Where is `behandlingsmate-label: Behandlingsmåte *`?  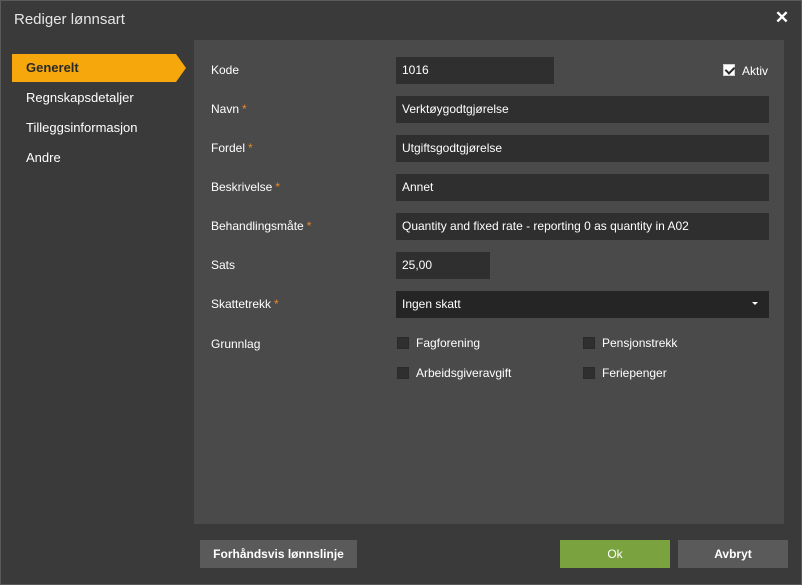 behandlingsmate-label: Behandlingsmåte * is located at coordinates (261, 226).